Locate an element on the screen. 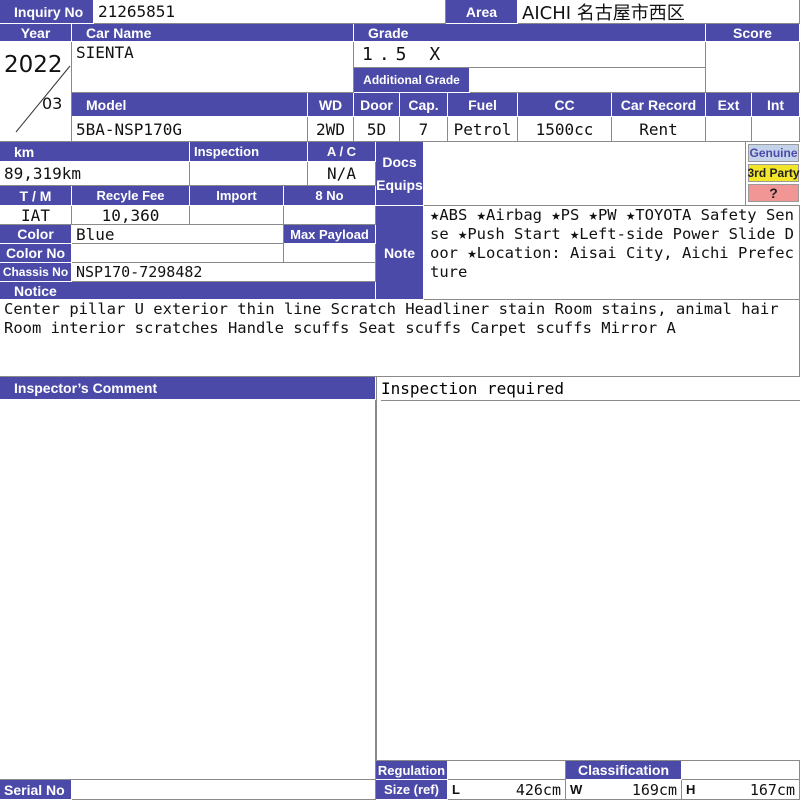 The image size is (800, 800). ext-value is located at coordinates (729, 129).